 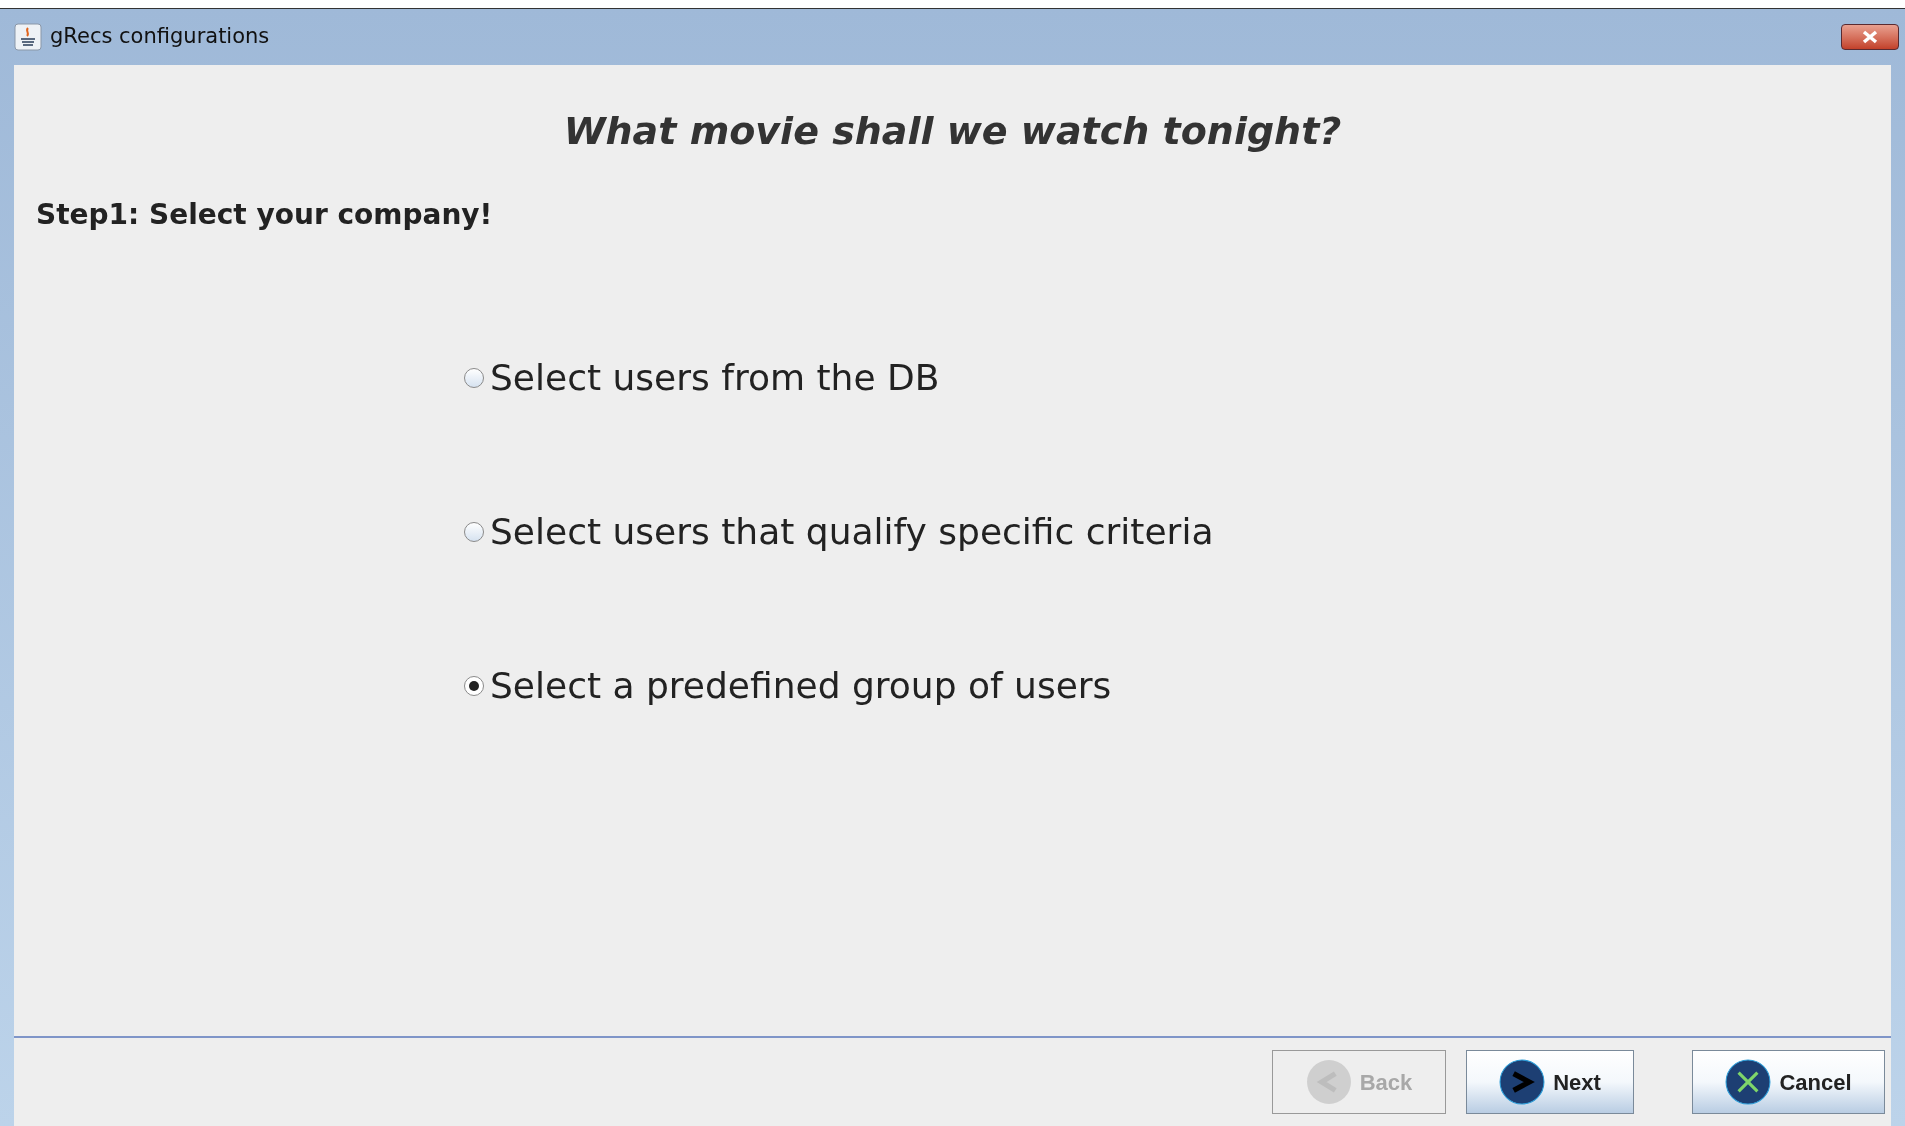 I want to click on next-button: Next, so click(x=1550, y=1082).